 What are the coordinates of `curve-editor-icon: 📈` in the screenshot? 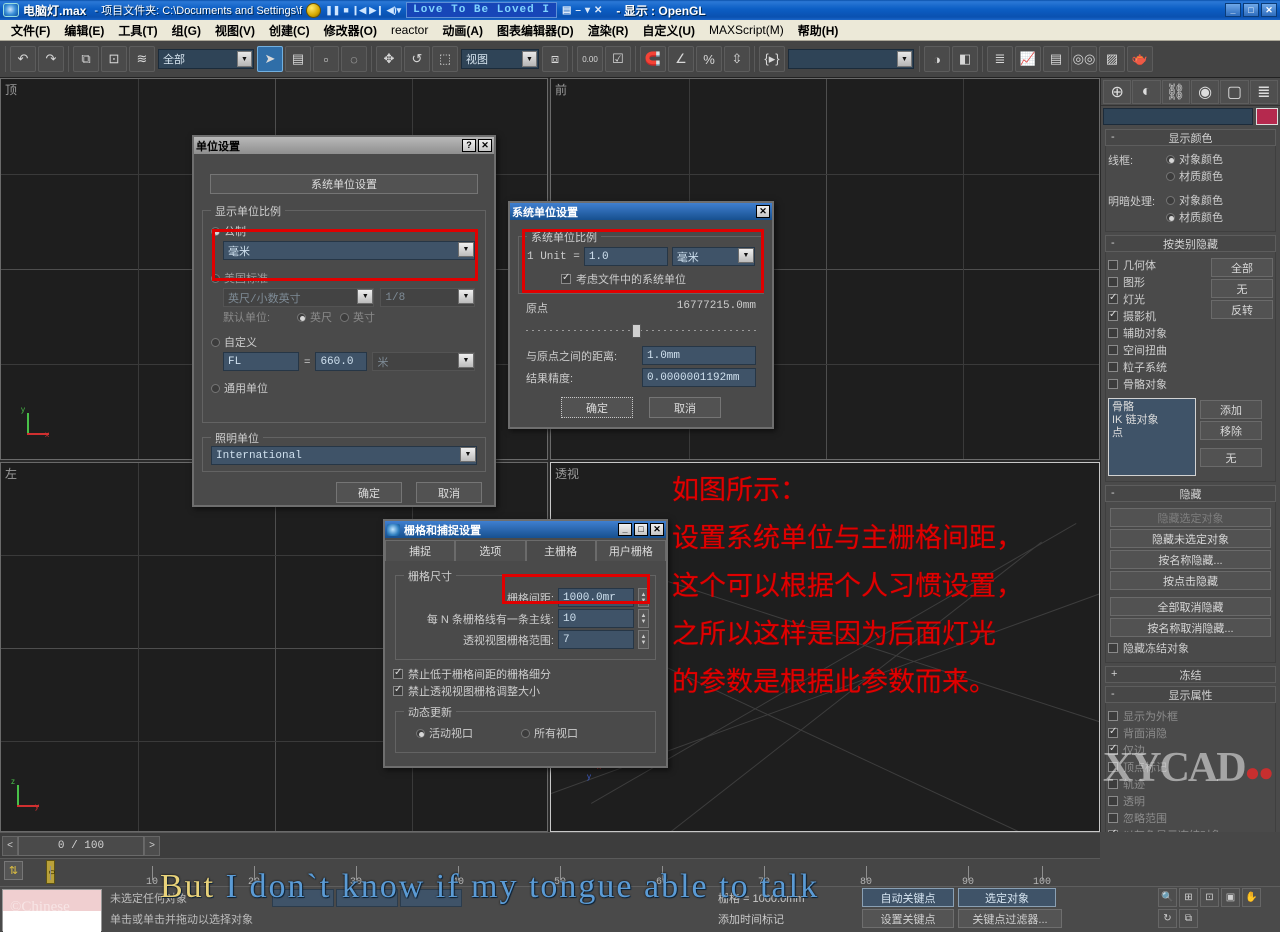 It's located at (1028, 59).